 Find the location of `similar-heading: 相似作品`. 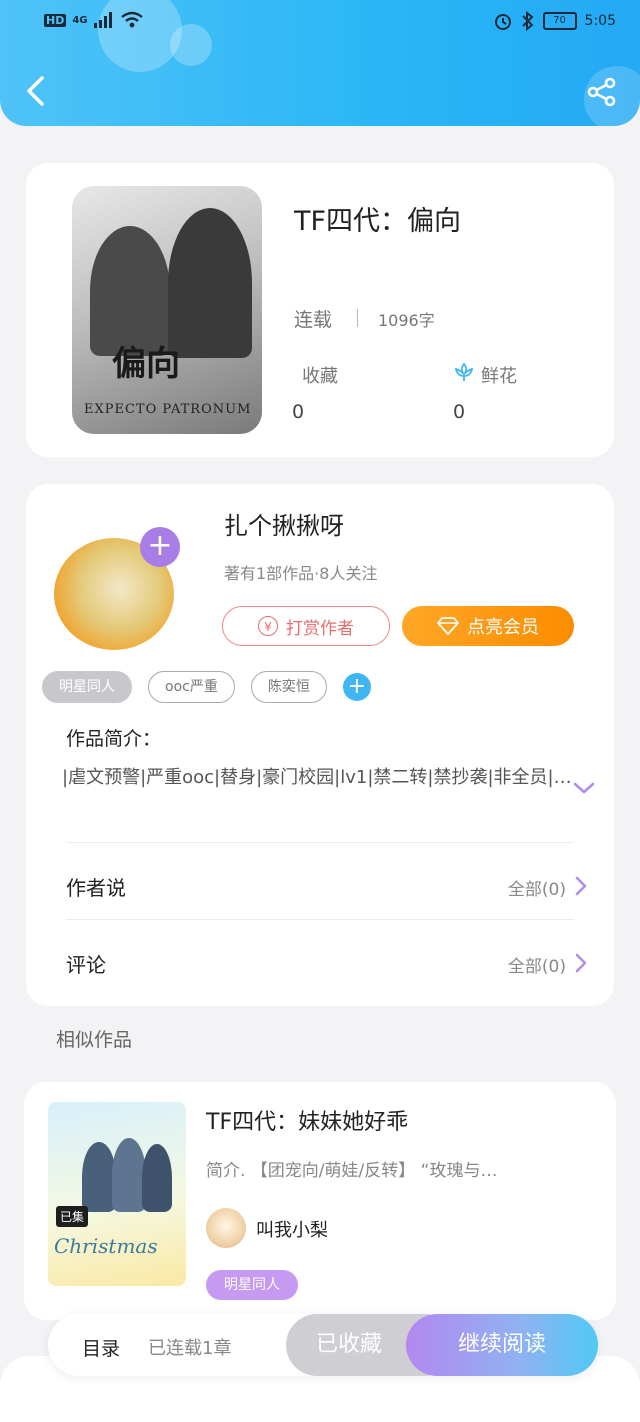

similar-heading: 相似作品 is located at coordinates (94, 1040).